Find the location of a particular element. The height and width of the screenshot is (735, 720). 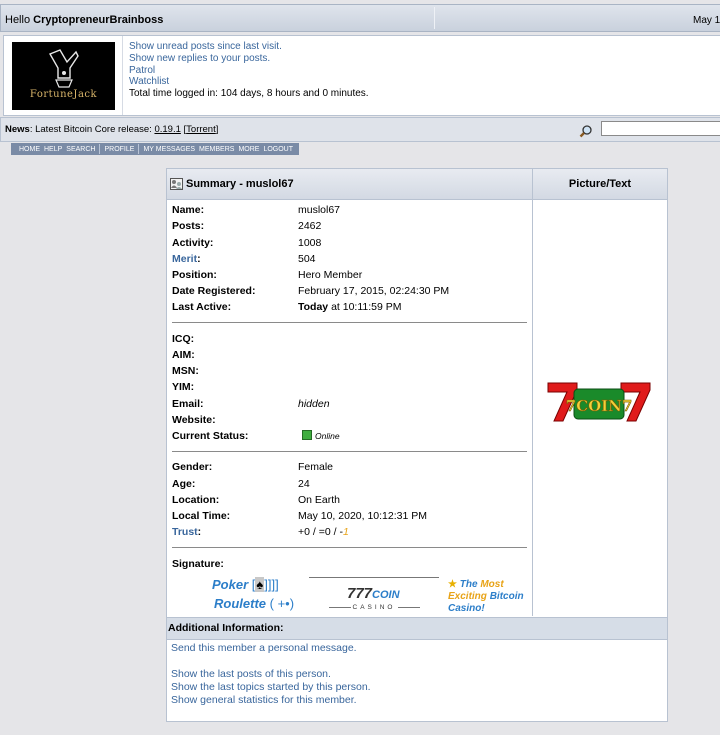

spade-icon: ♠ is located at coordinates (260, 584).